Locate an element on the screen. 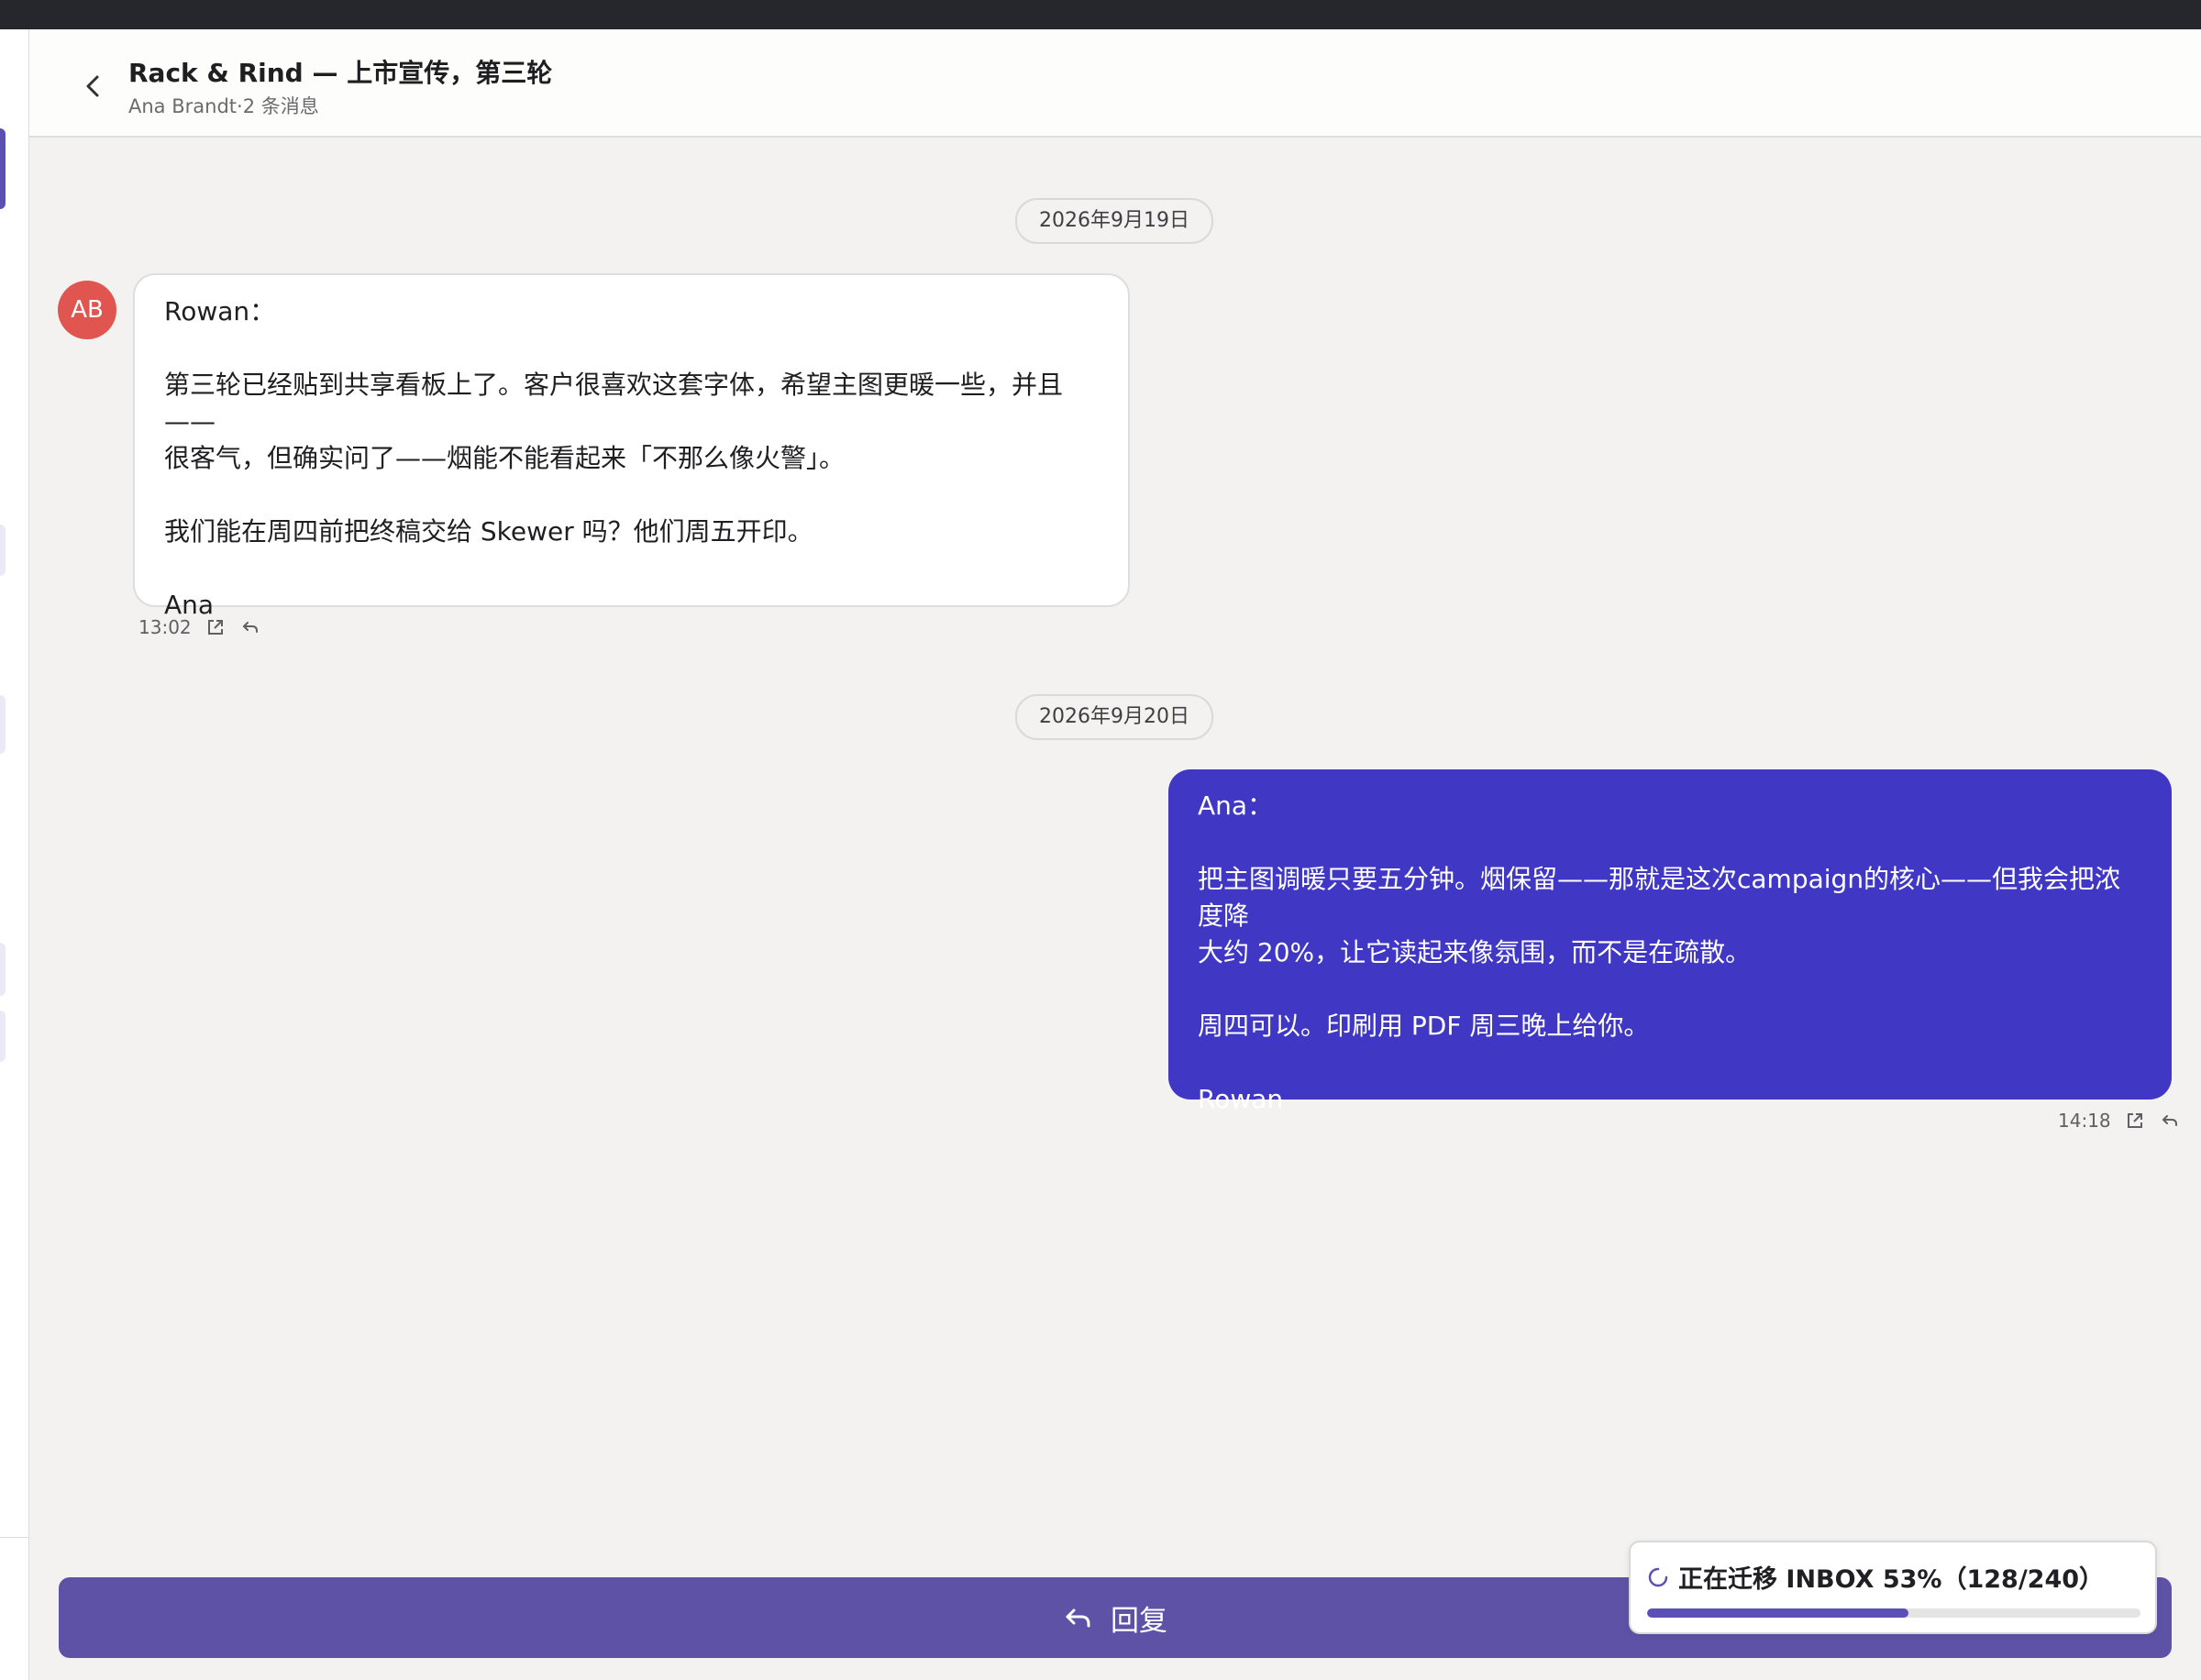 The height and width of the screenshot is (1680, 2201). avatar-initials: AB is located at coordinates (88, 310).